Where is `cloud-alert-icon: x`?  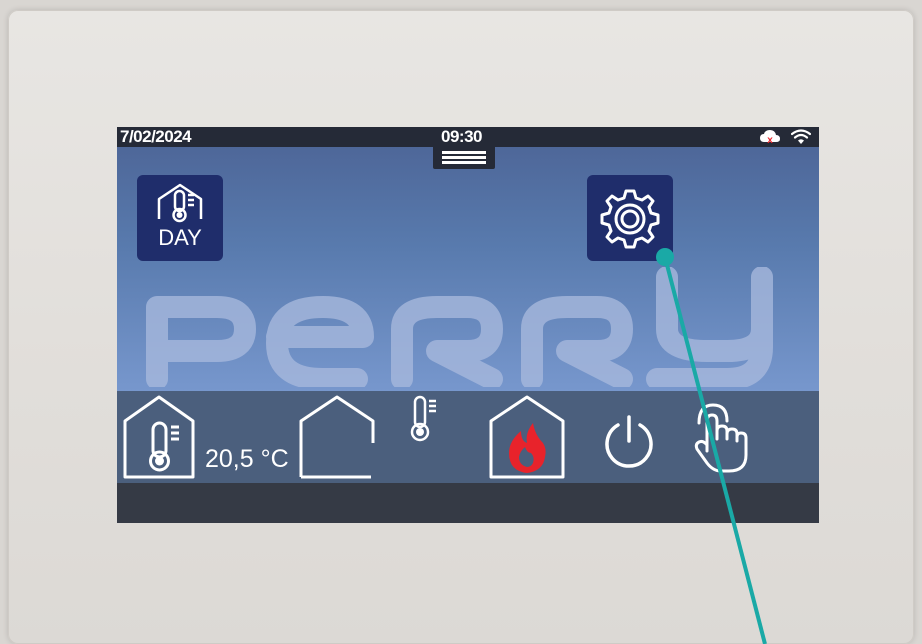
cloud-alert-icon: x is located at coordinates (770, 137).